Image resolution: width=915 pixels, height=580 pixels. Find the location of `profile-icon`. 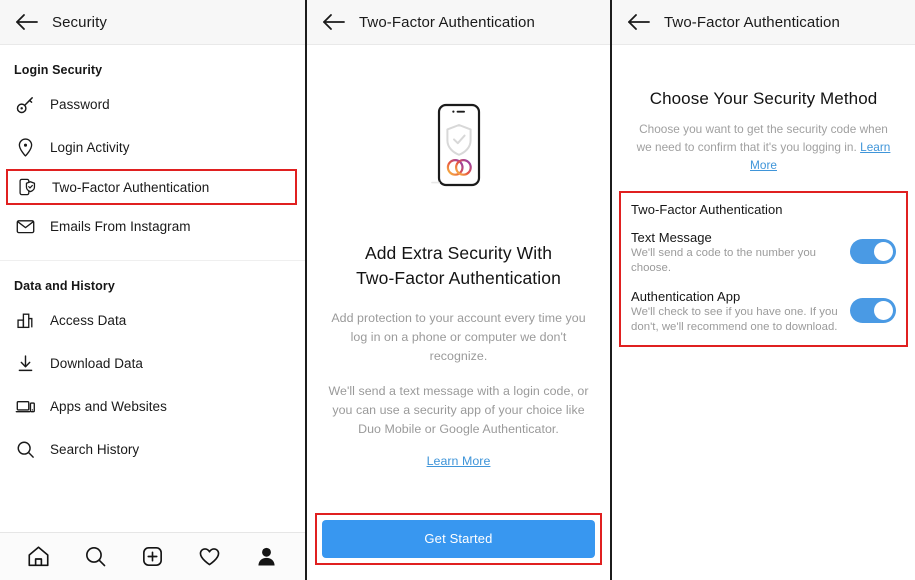

profile-icon is located at coordinates (267, 557).